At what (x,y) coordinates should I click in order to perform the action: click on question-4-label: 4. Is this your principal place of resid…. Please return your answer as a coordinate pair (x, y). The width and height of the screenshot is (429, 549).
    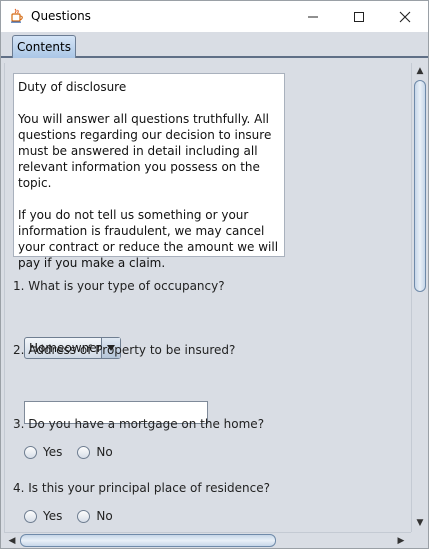
    Looking at the image, I should click on (141, 488).